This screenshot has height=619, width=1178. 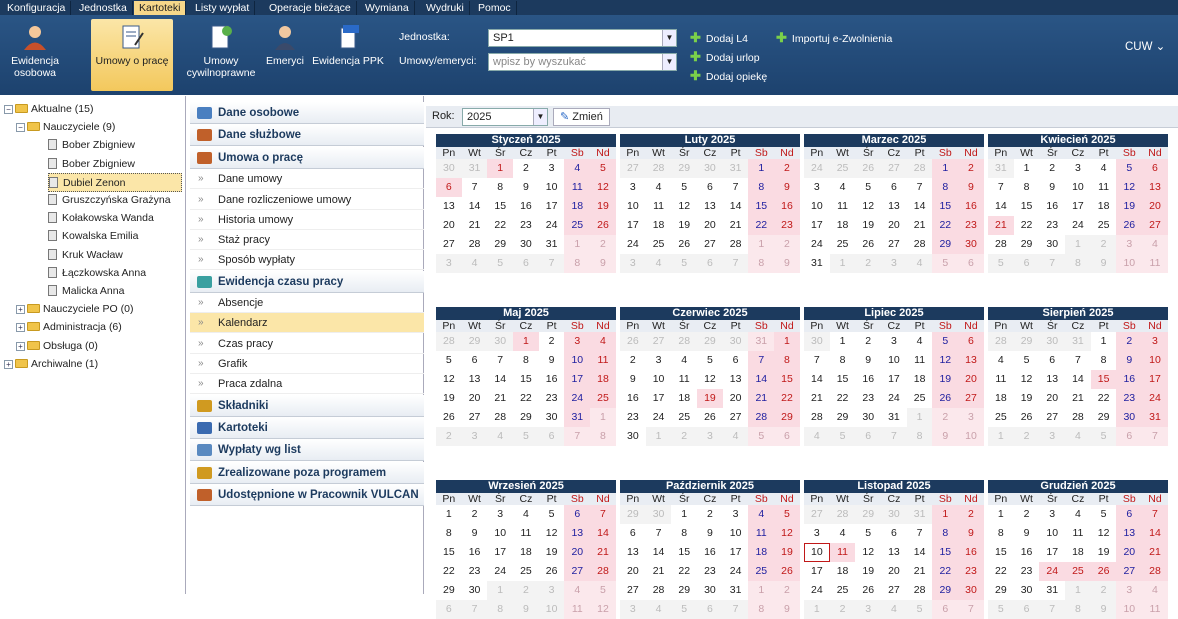 I want to click on day-cell: 14, so click(x=475, y=206).